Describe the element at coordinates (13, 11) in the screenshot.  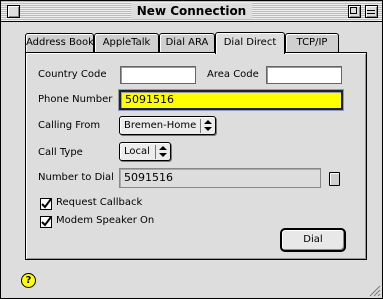
I see `close-box-icon` at that location.